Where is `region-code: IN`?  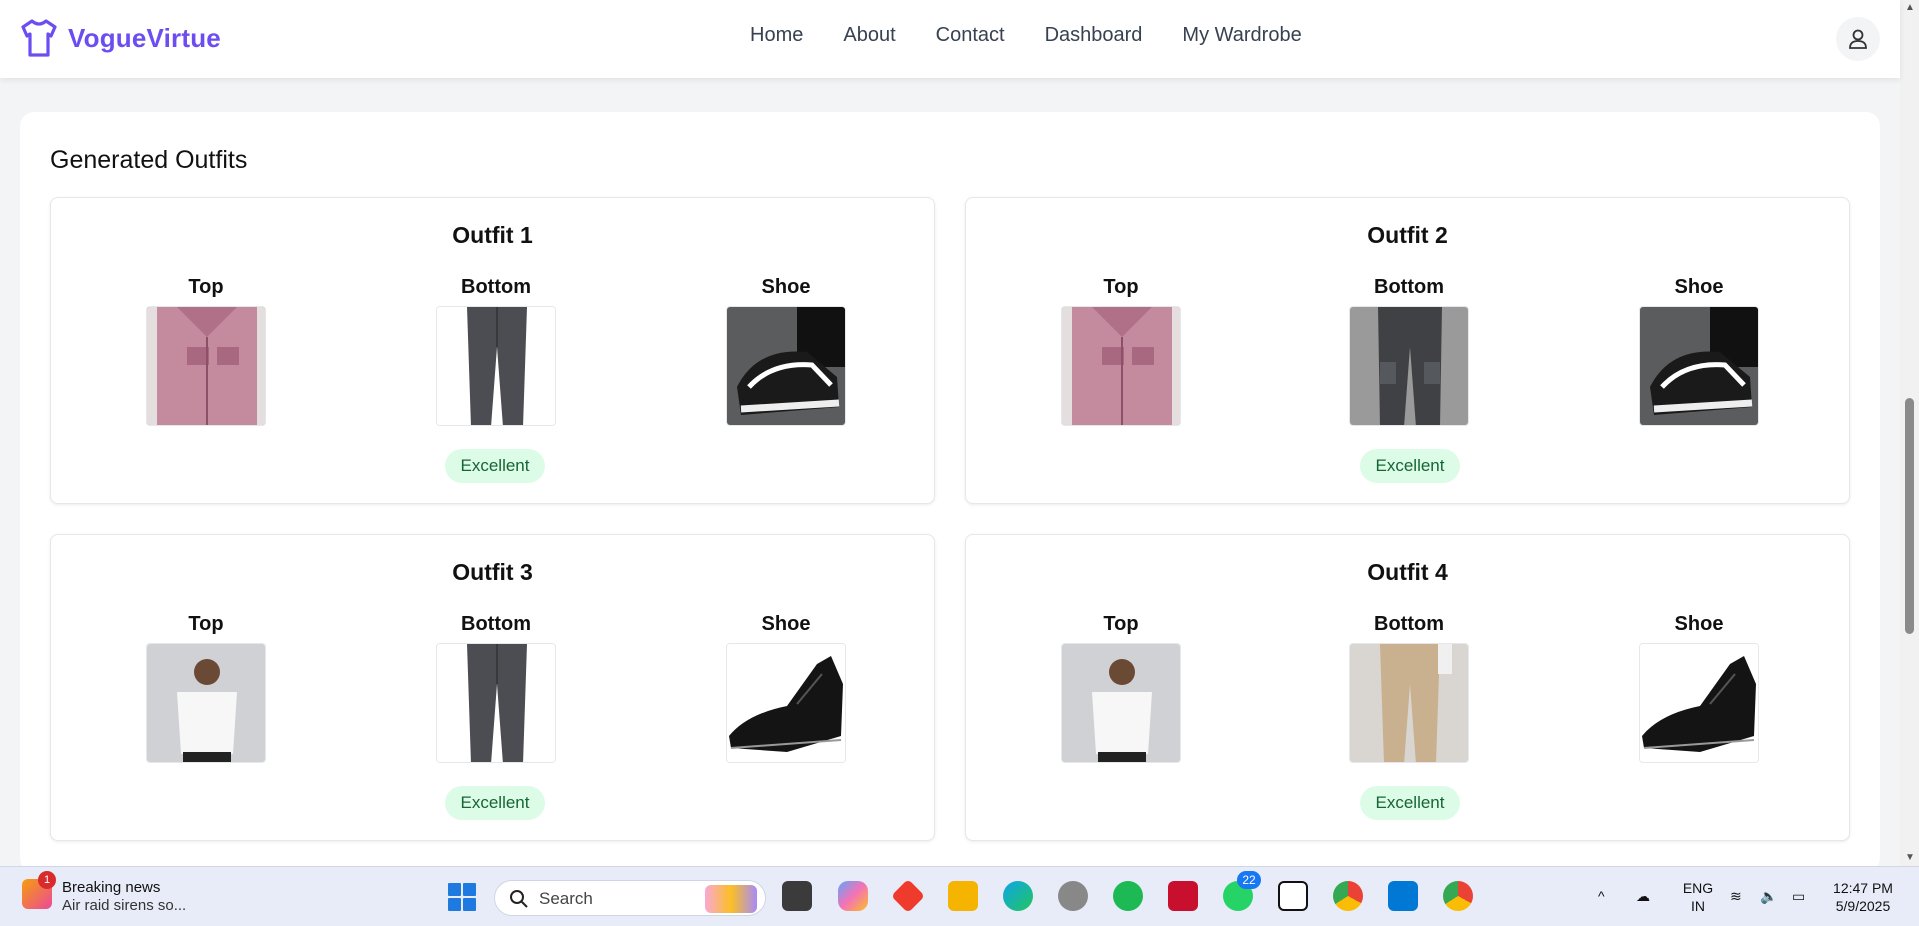 region-code: IN is located at coordinates (1698, 906).